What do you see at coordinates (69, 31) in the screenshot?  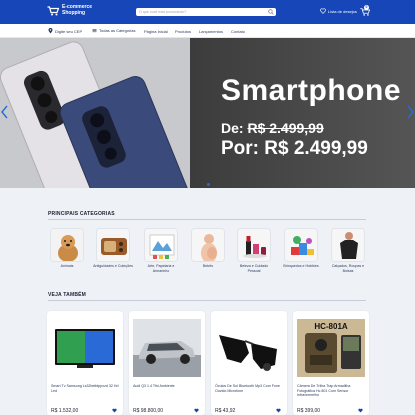 I see `cep-label: Digite seu CEP` at bounding box center [69, 31].